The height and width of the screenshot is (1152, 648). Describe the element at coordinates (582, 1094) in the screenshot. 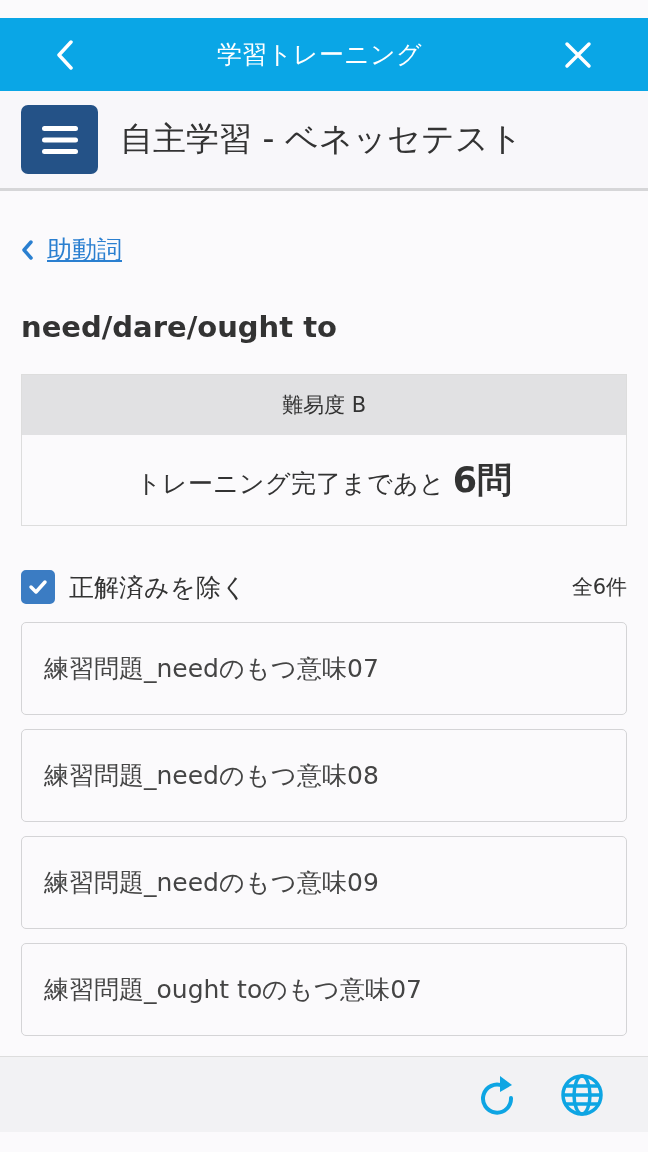

I see `globe-icon` at that location.